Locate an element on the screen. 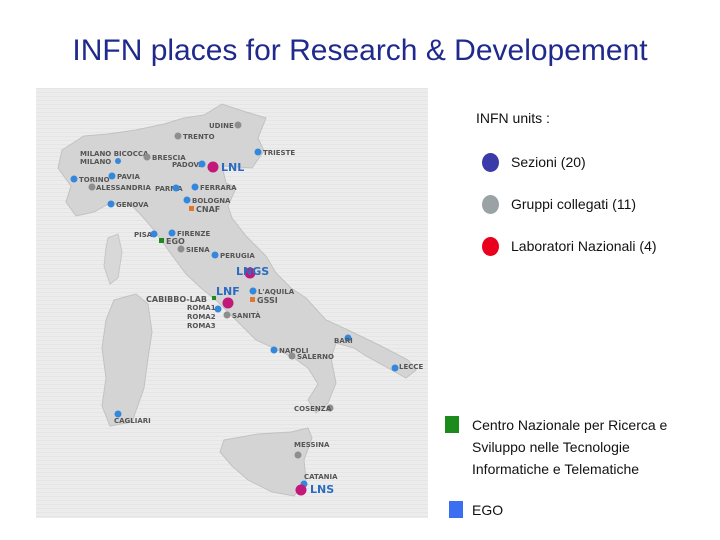  marker-lnl is located at coordinates (213, 167).